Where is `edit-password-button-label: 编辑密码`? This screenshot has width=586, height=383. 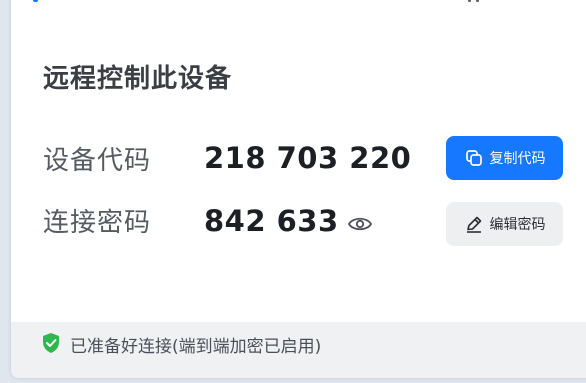 edit-password-button-label: 编辑密码 is located at coordinates (517, 225).